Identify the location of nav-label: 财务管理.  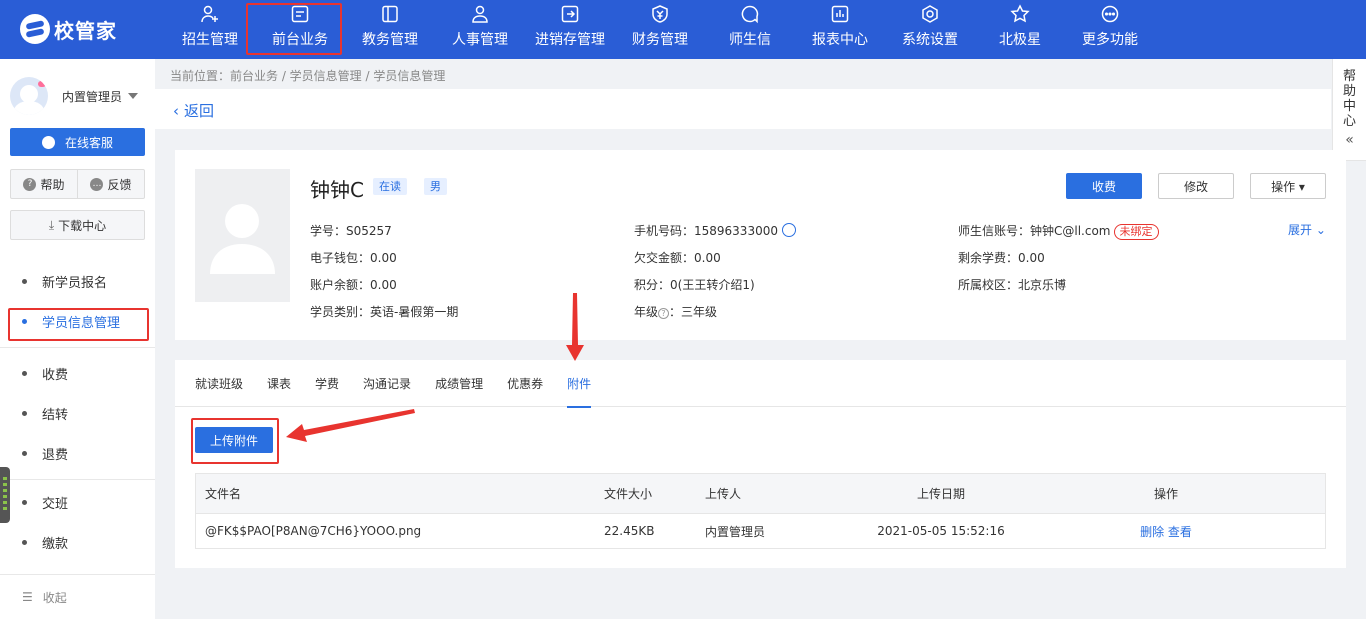
(660, 40).